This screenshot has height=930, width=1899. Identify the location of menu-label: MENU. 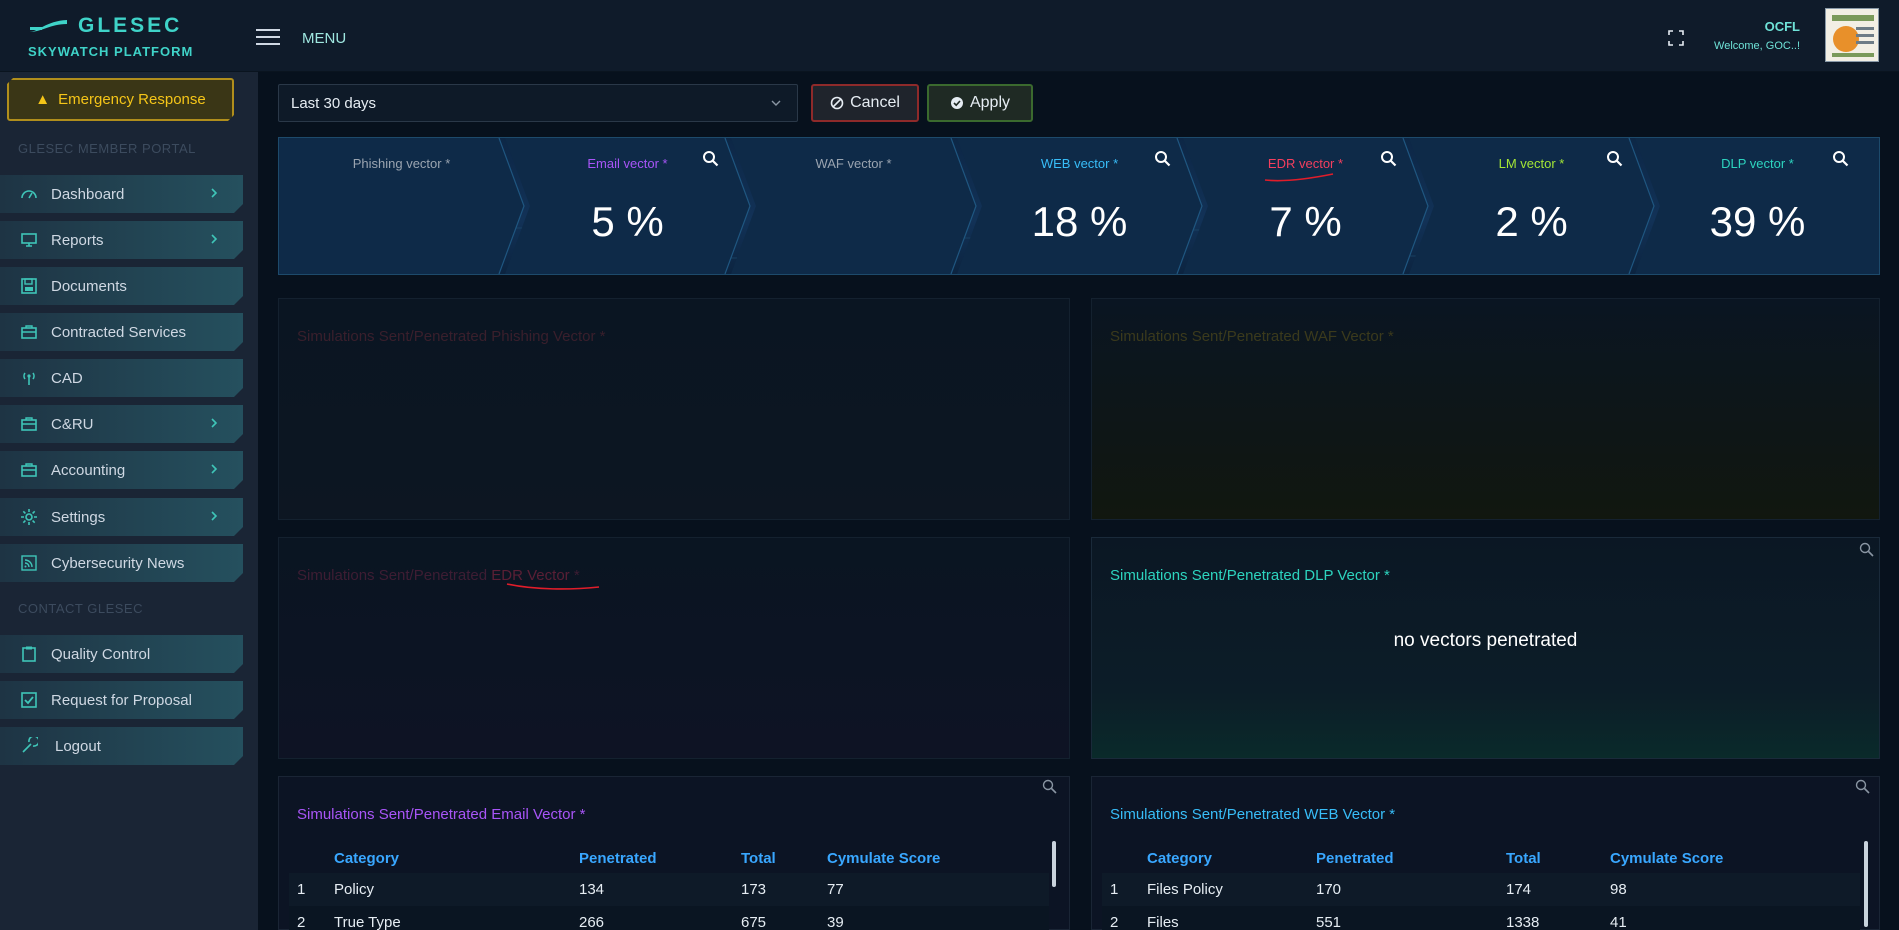
(324, 38).